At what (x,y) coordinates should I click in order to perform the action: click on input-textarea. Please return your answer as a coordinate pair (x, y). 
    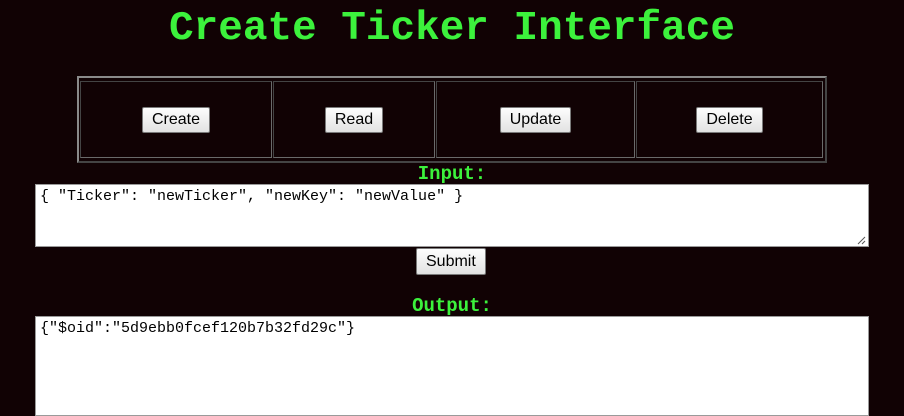
    Looking at the image, I should click on (452, 215).